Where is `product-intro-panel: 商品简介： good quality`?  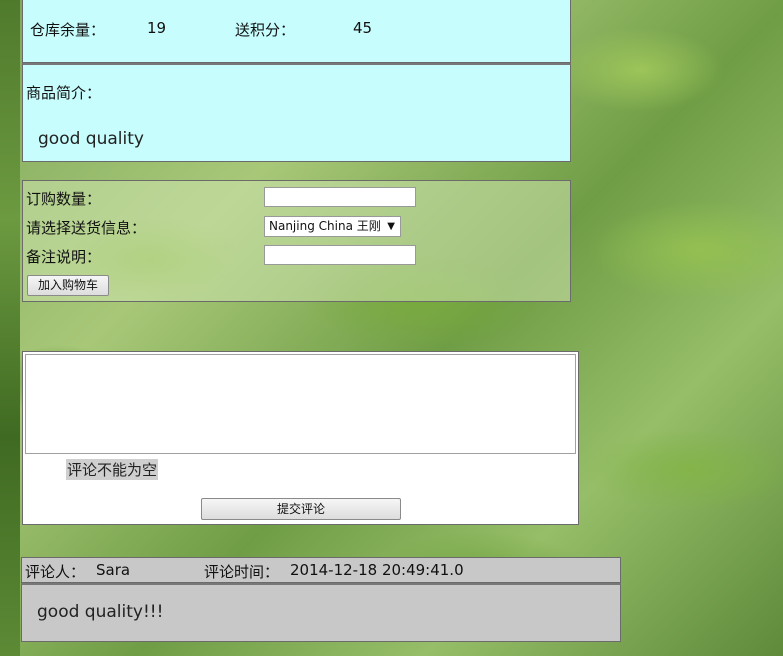
product-intro-panel: 商品简介： good quality is located at coordinates (296, 112).